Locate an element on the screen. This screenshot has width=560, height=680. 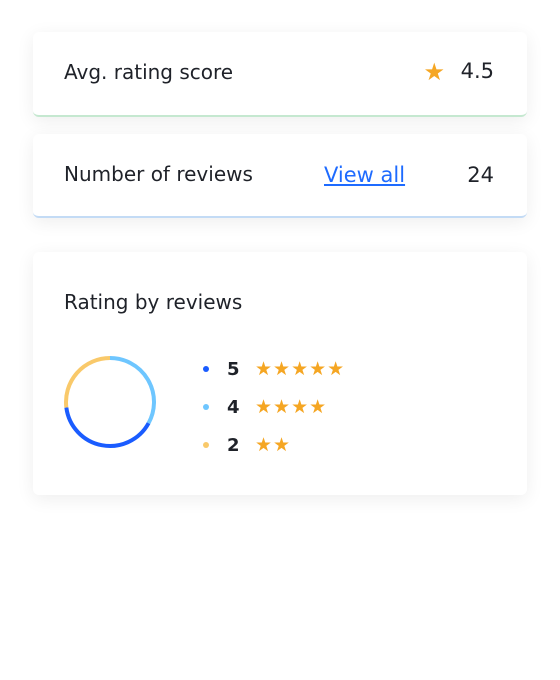
stars-icon: ★★★★★ is located at coordinates (300, 369).